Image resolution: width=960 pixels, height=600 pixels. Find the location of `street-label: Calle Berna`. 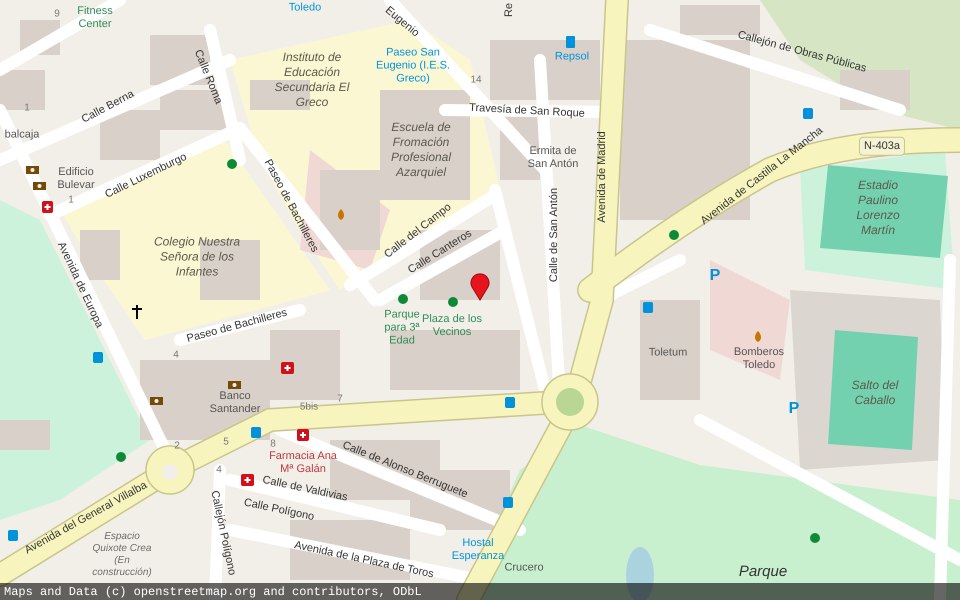

street-label: Calle Berna is located at coordinates (108, 107).